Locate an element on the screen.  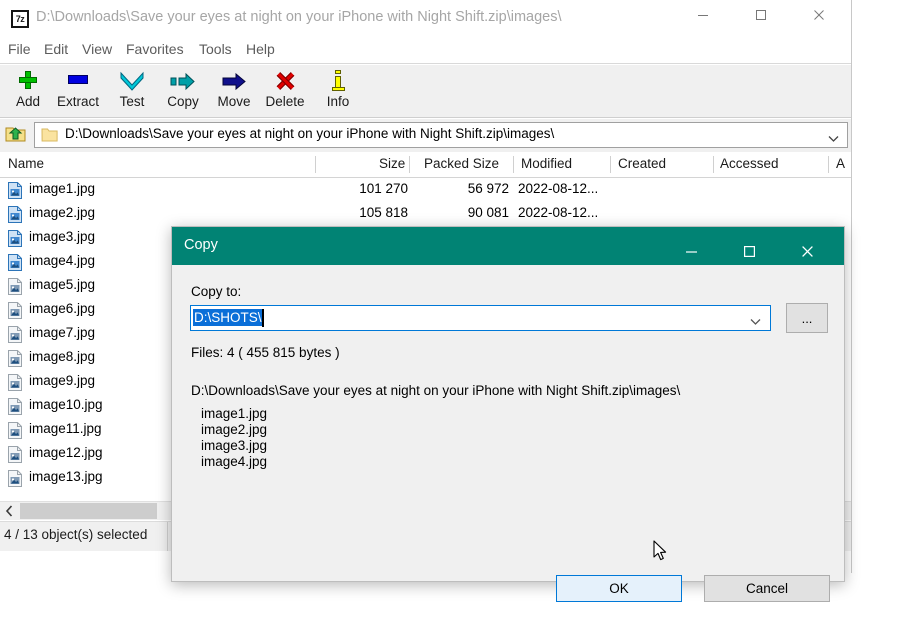
toolbar-label-delete: Delete is located at coordinates (285, 101).